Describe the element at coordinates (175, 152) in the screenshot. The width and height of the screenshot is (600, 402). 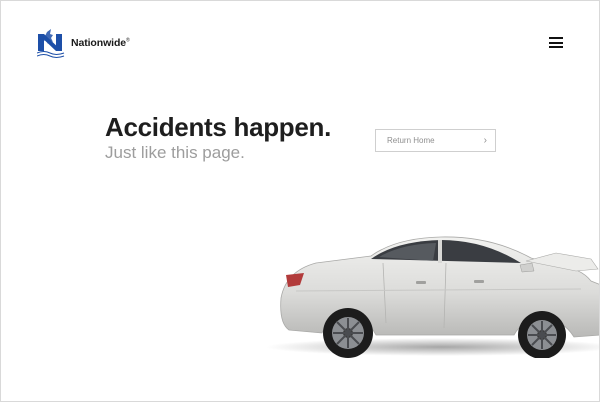
I see `subheadline: Just like this page.` at that location.